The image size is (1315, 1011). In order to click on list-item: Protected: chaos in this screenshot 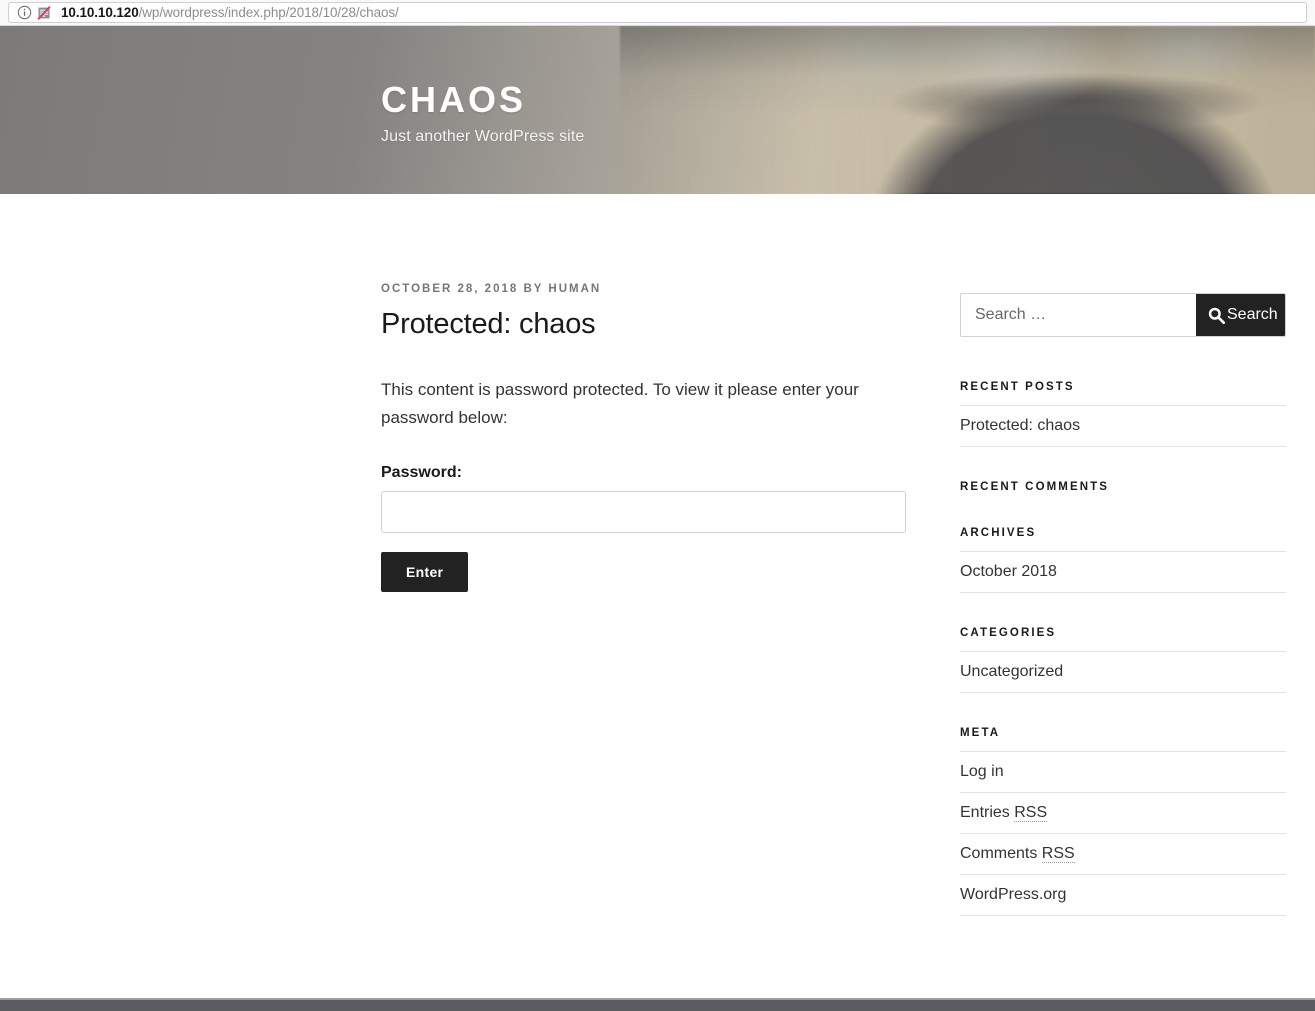, I will do `click(1123, 426)`.